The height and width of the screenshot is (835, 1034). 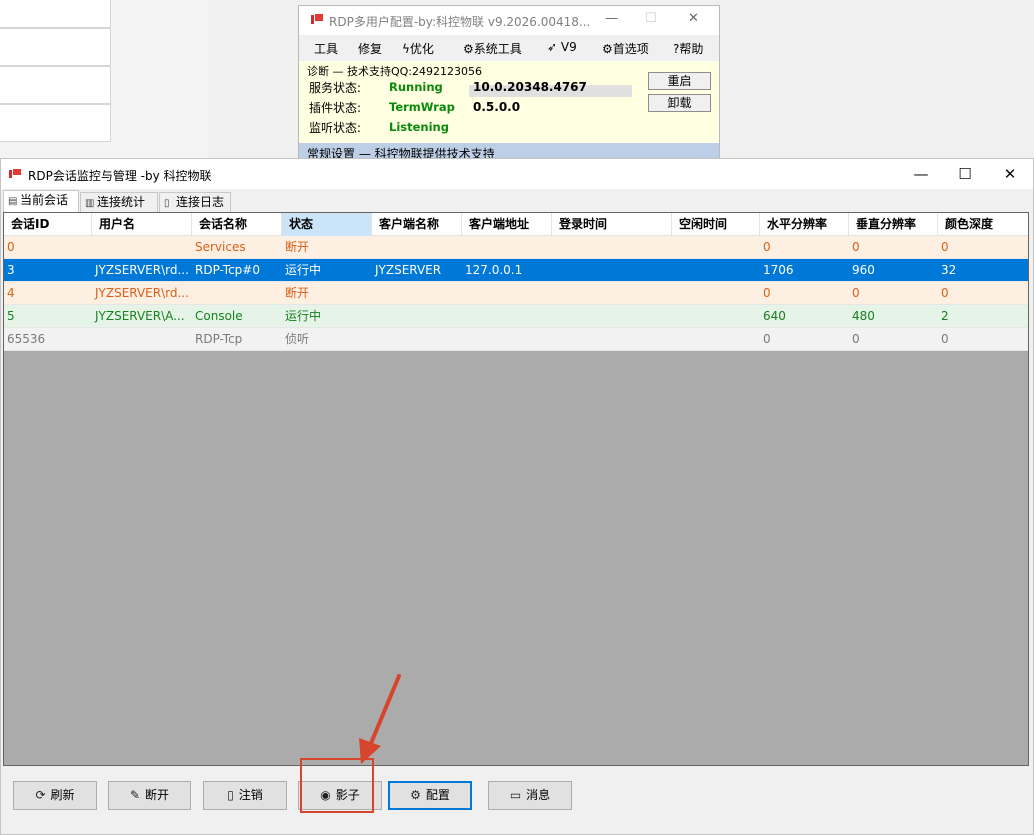 What do you see at coordinates (119, 202) in the screenshot?
I see `tab-connection-stats: ▥ 连接统计` at bounding box center [119, 202].